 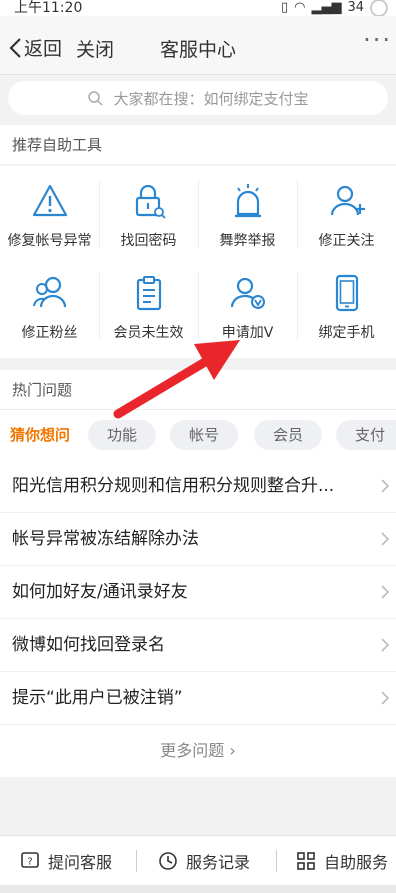 I want to click on nav-bar: 返回 关闭 客服中心 ···, so click(x=198, y=45).